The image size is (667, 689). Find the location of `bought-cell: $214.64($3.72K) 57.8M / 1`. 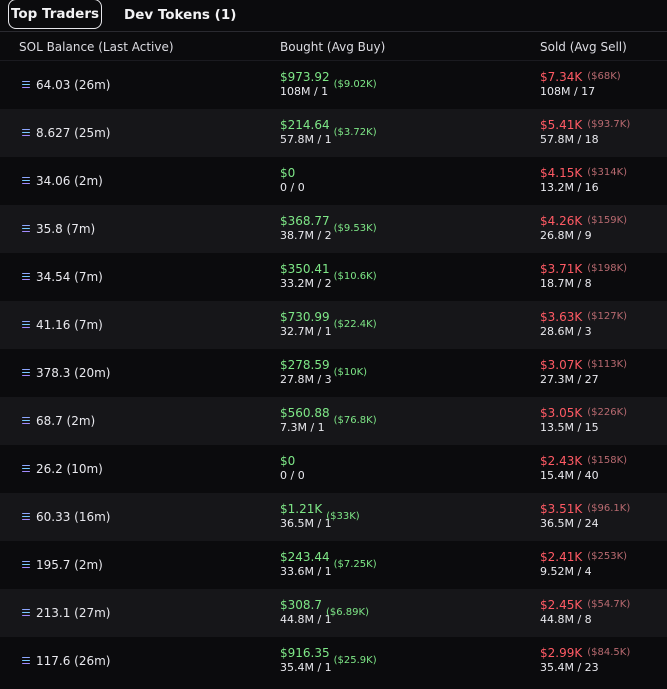

bought-cell: $214.64($3.72K) 57.8M / 1 is located at coordinates (328, 132).